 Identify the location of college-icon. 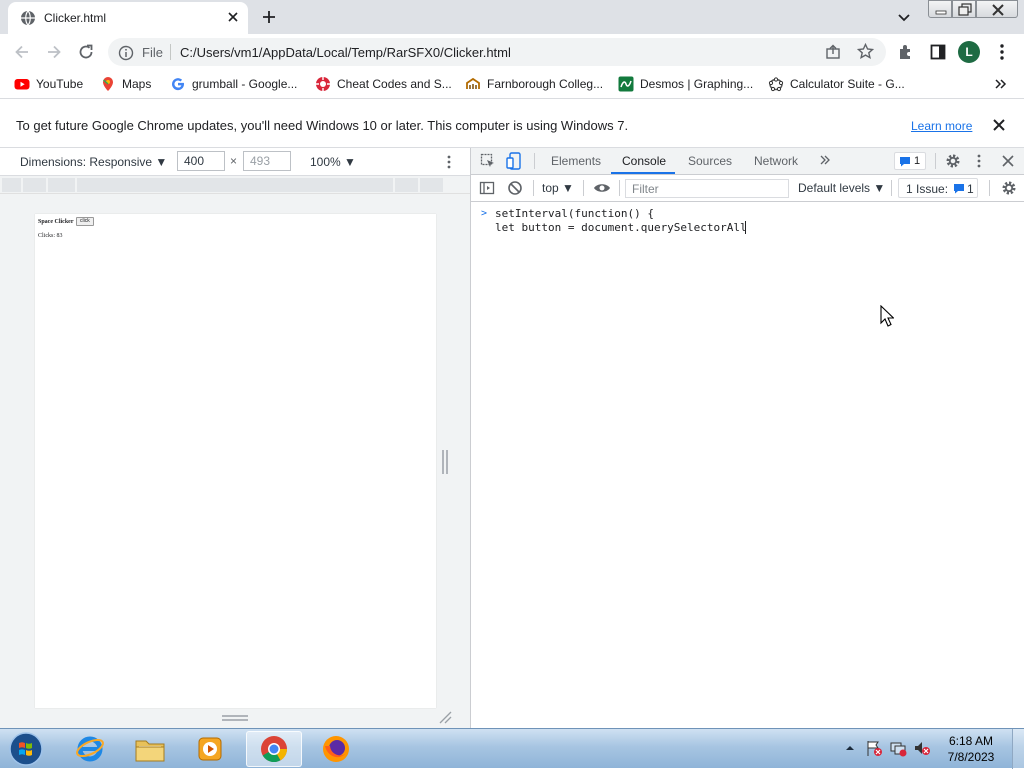
(473, 84).